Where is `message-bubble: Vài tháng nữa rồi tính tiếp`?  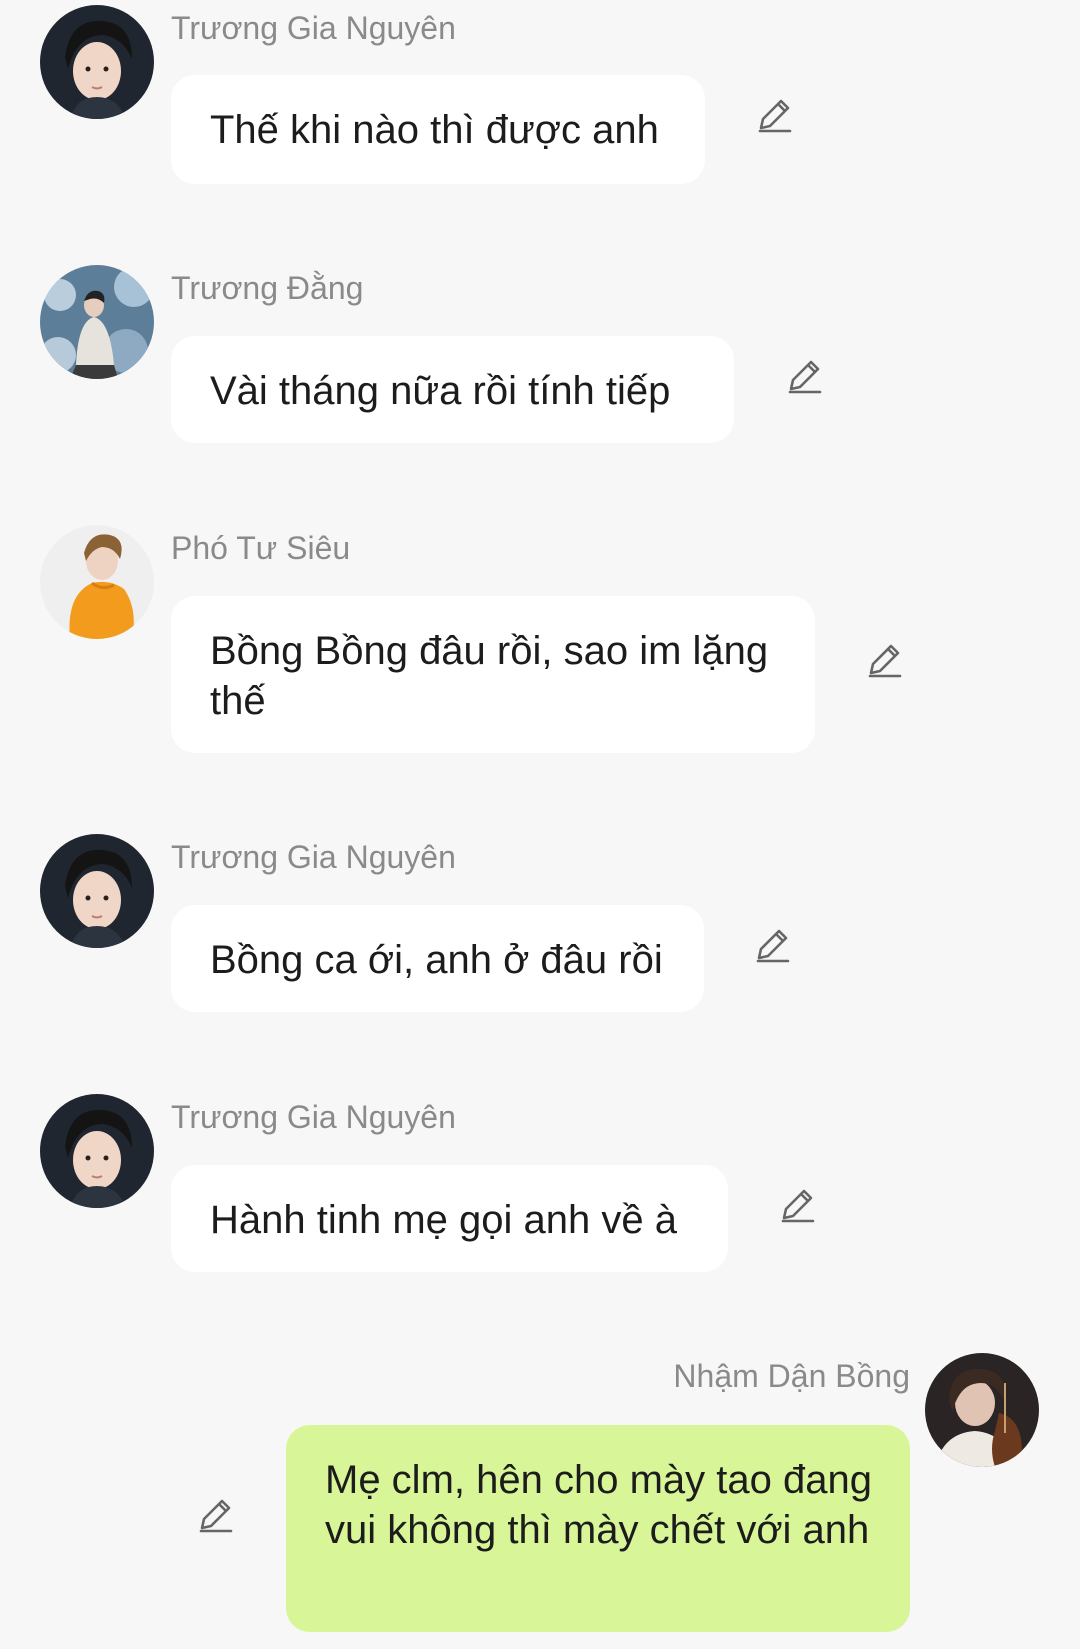 message-bubble: Vài tháng nữa rồi tính tiếp is located at coordinates (452, 389).